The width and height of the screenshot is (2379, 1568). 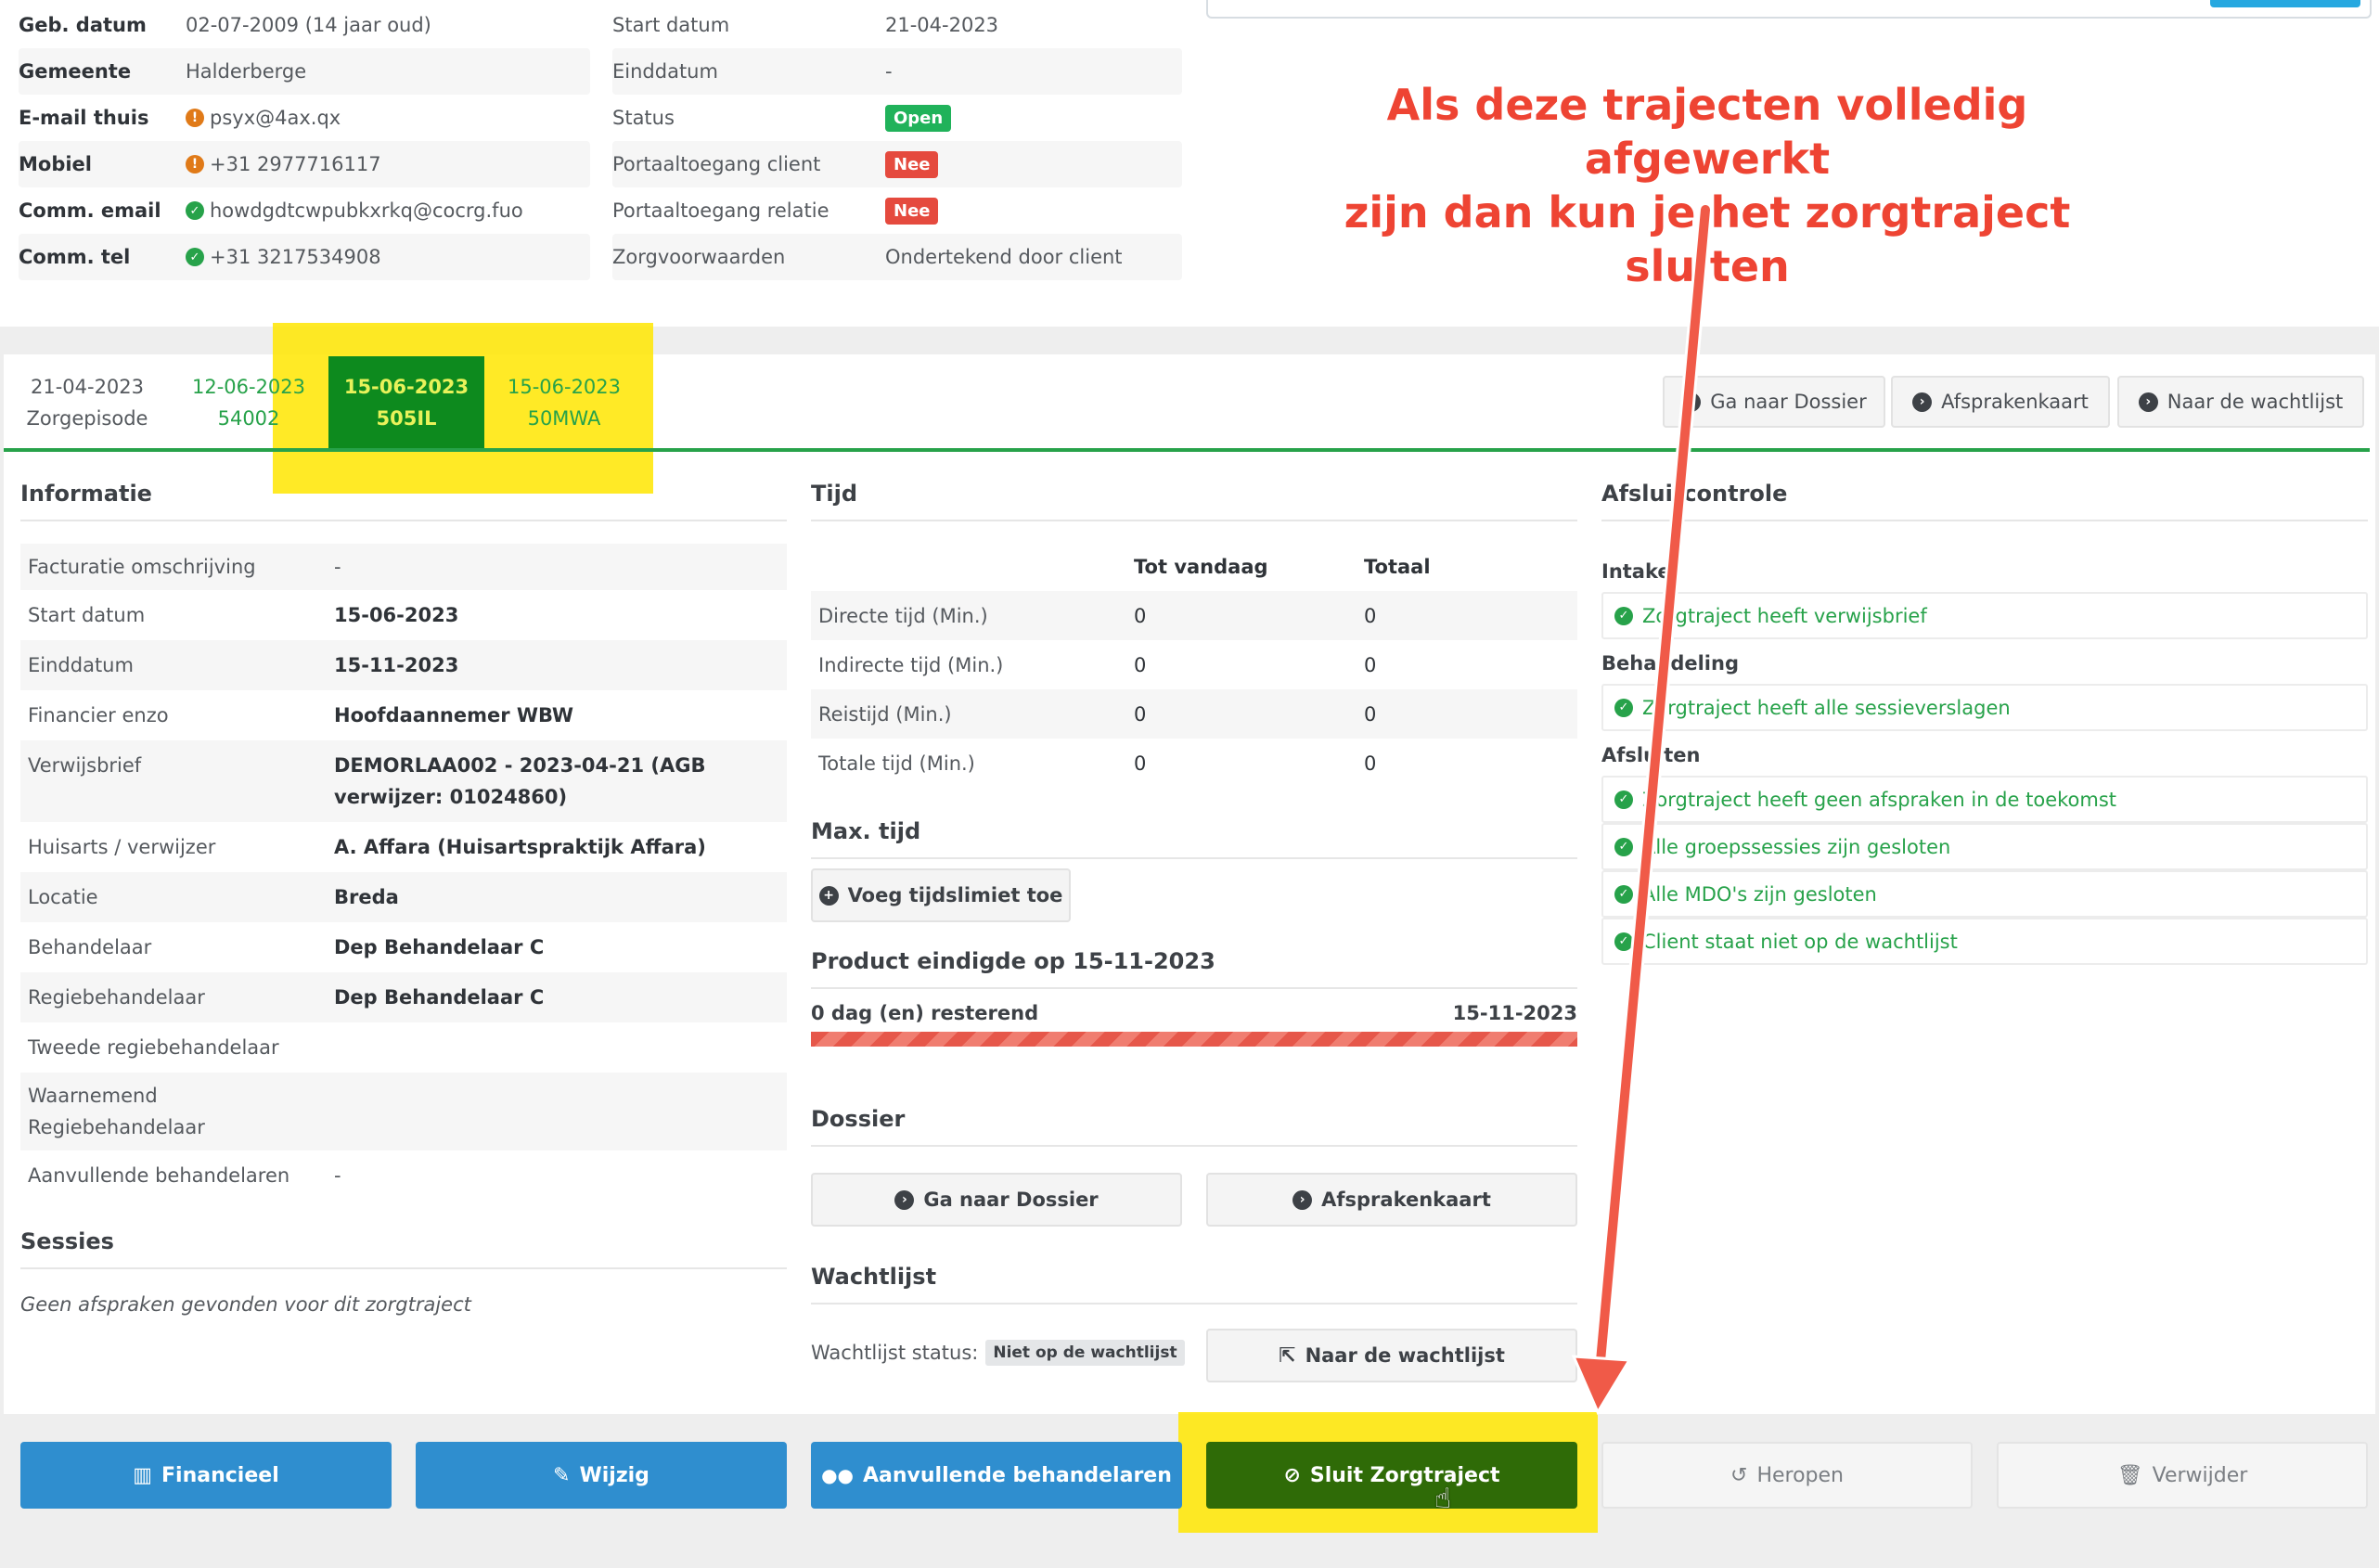 What do you see at coordinates (85, 766) in the screenshot?
I see `info-label: Verwijsbrief` at bounding box center [85, 766].